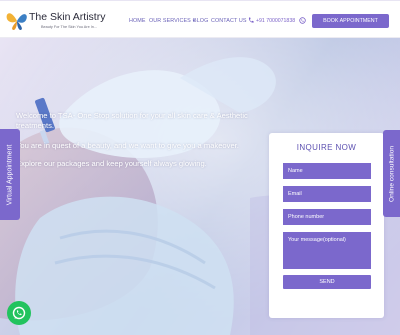 This screenshot has width=400, height=335. Describe the element at coordinates (137, 21) in the screenshot. I see `nav-home: HOME` at that location.